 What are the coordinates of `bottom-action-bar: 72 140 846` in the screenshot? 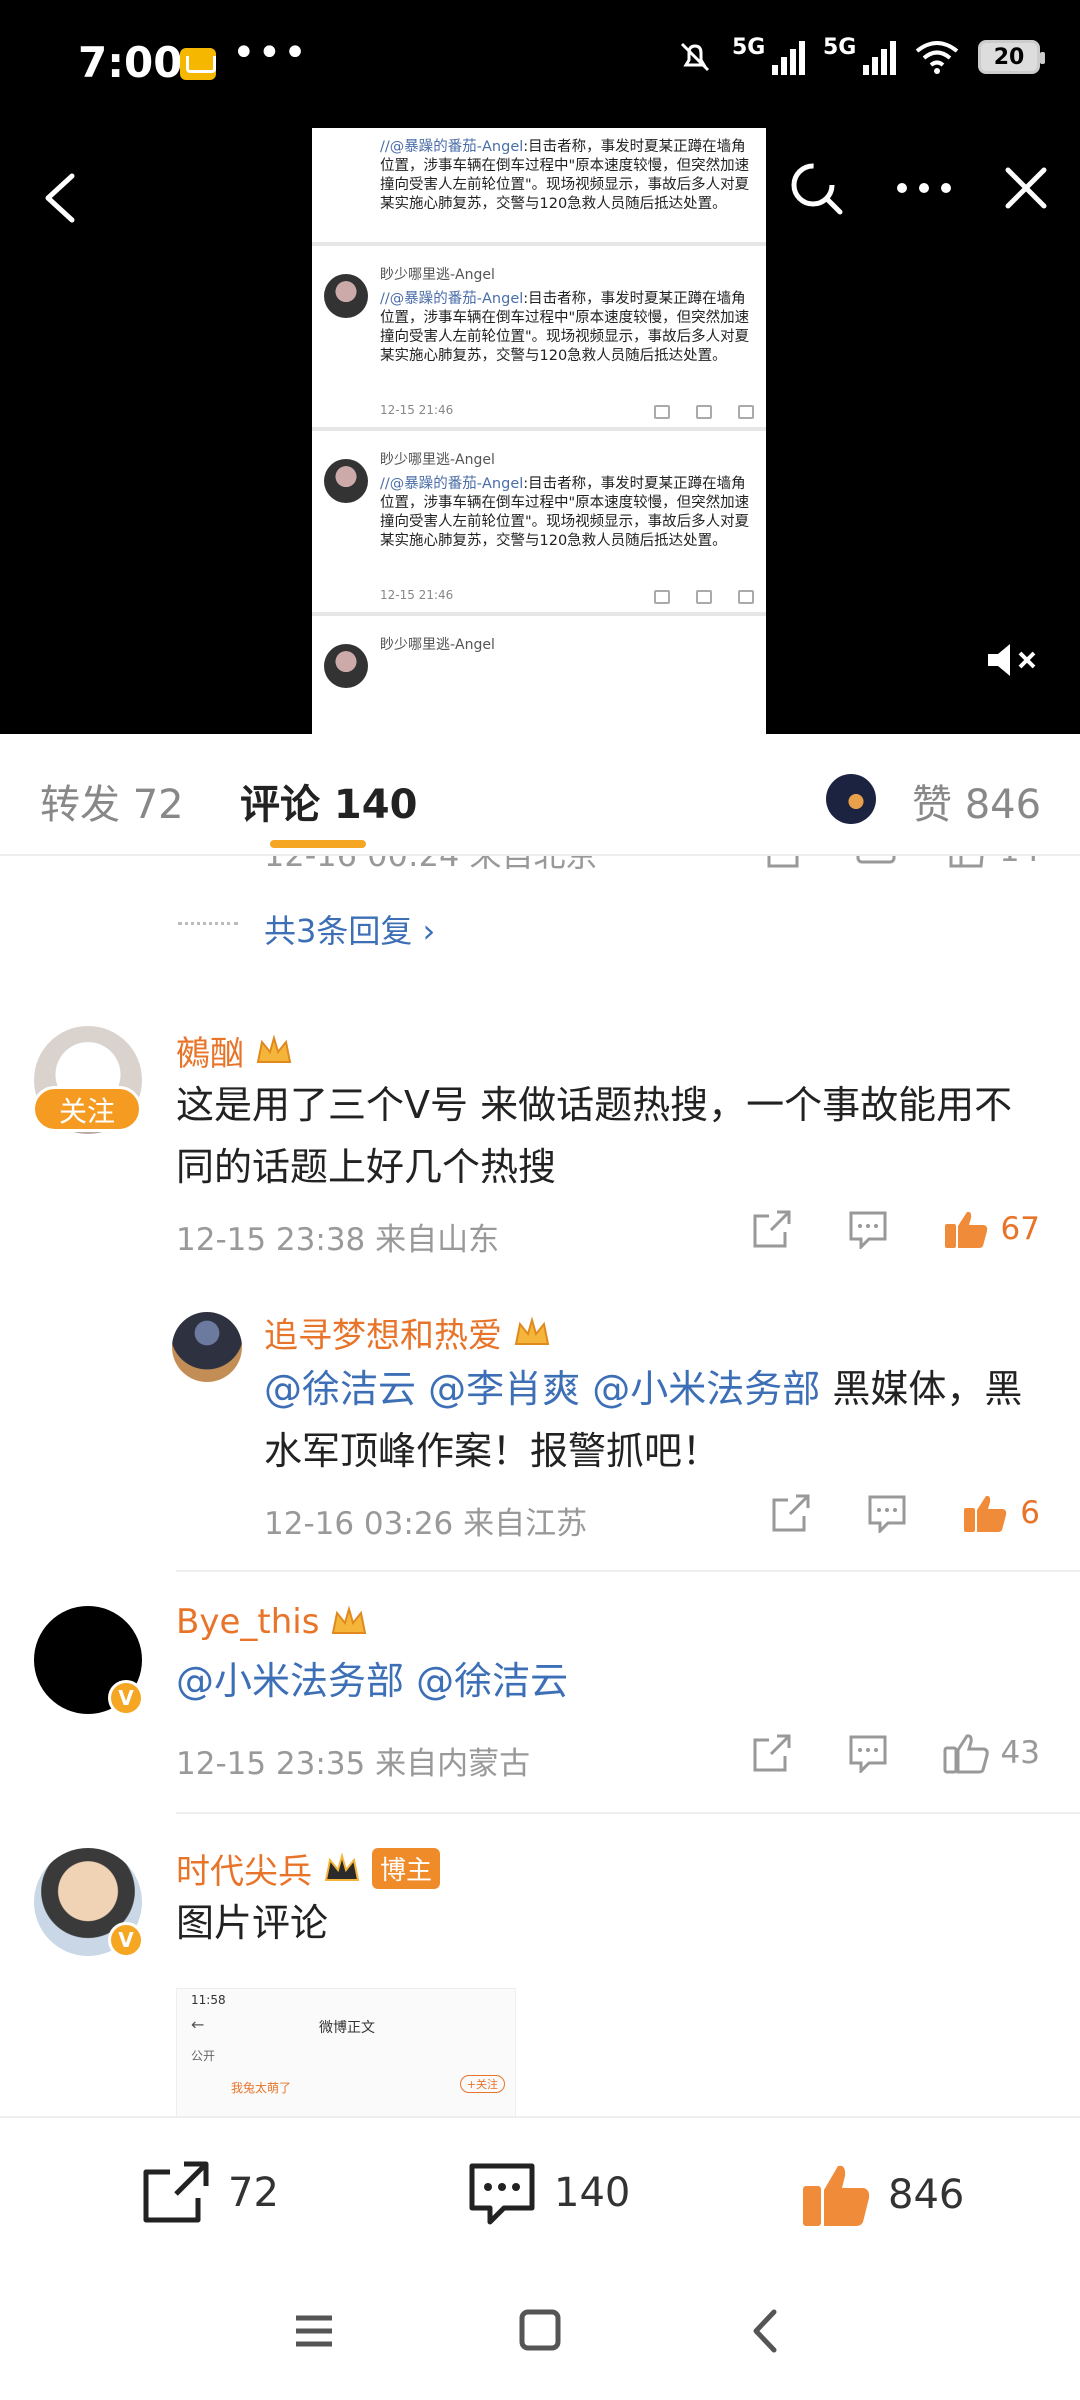 It's located at (540, 2191).